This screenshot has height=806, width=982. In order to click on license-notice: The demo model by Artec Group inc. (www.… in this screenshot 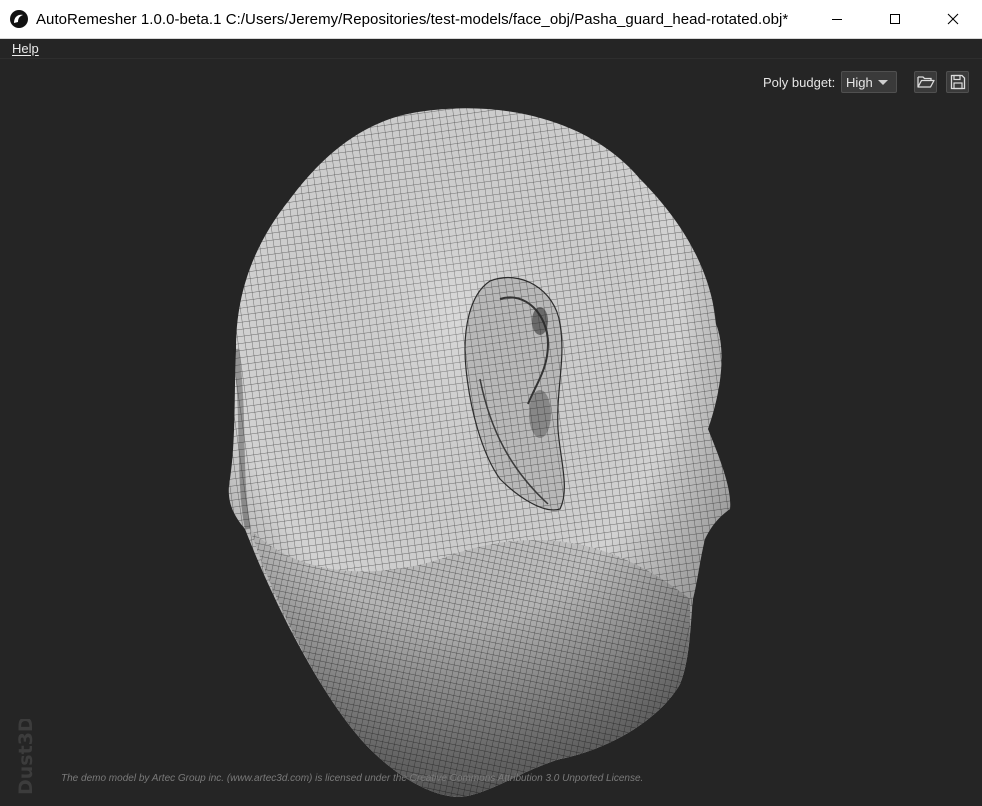, I will do `click(352, 778)`.